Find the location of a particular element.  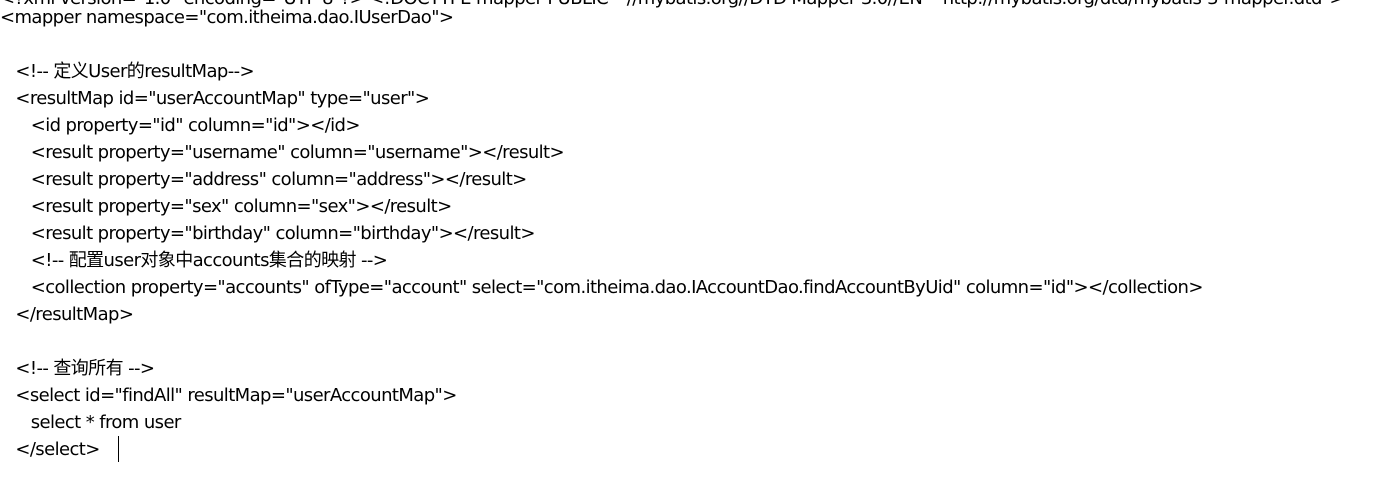

code-line-resultmap-comment: <!-- 定义User的resultMap--> is located at coordinates (127, 71).